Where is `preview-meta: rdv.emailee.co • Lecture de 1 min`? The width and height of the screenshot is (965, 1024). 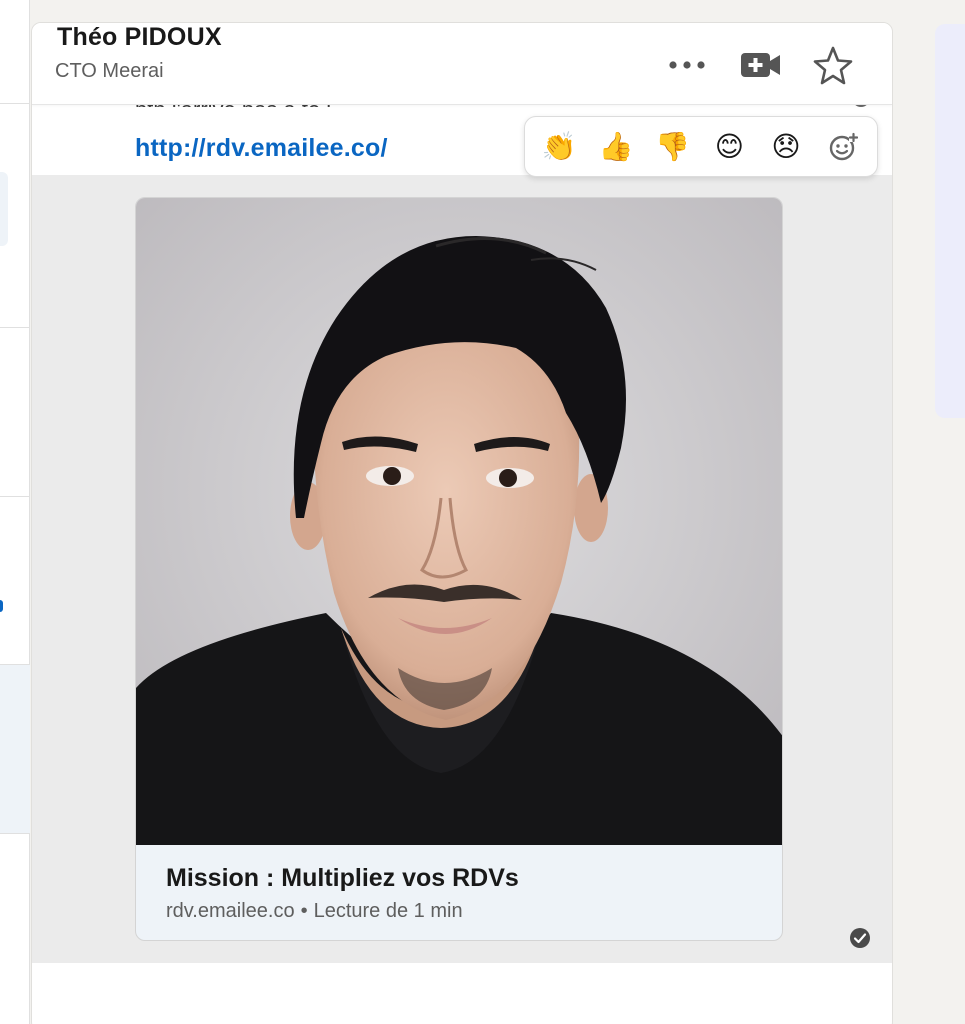
preview-meta: rdv.emailee.co • Lecture de 1 min is located at coordinates (314, 911).